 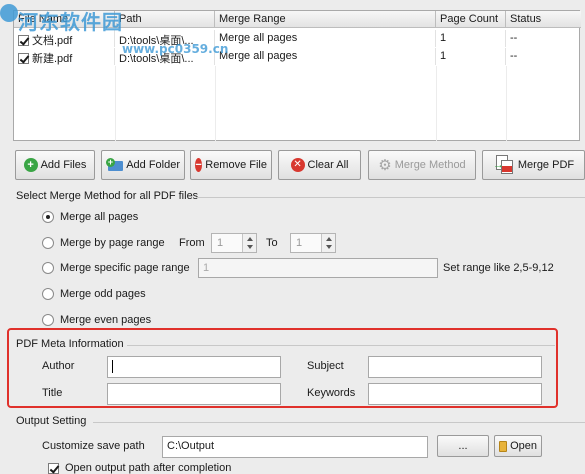 What do you see at coordinates (295, 447) in the screenshot?
I see `save-path-input: C:\Output` at bounding box center [295, 447].